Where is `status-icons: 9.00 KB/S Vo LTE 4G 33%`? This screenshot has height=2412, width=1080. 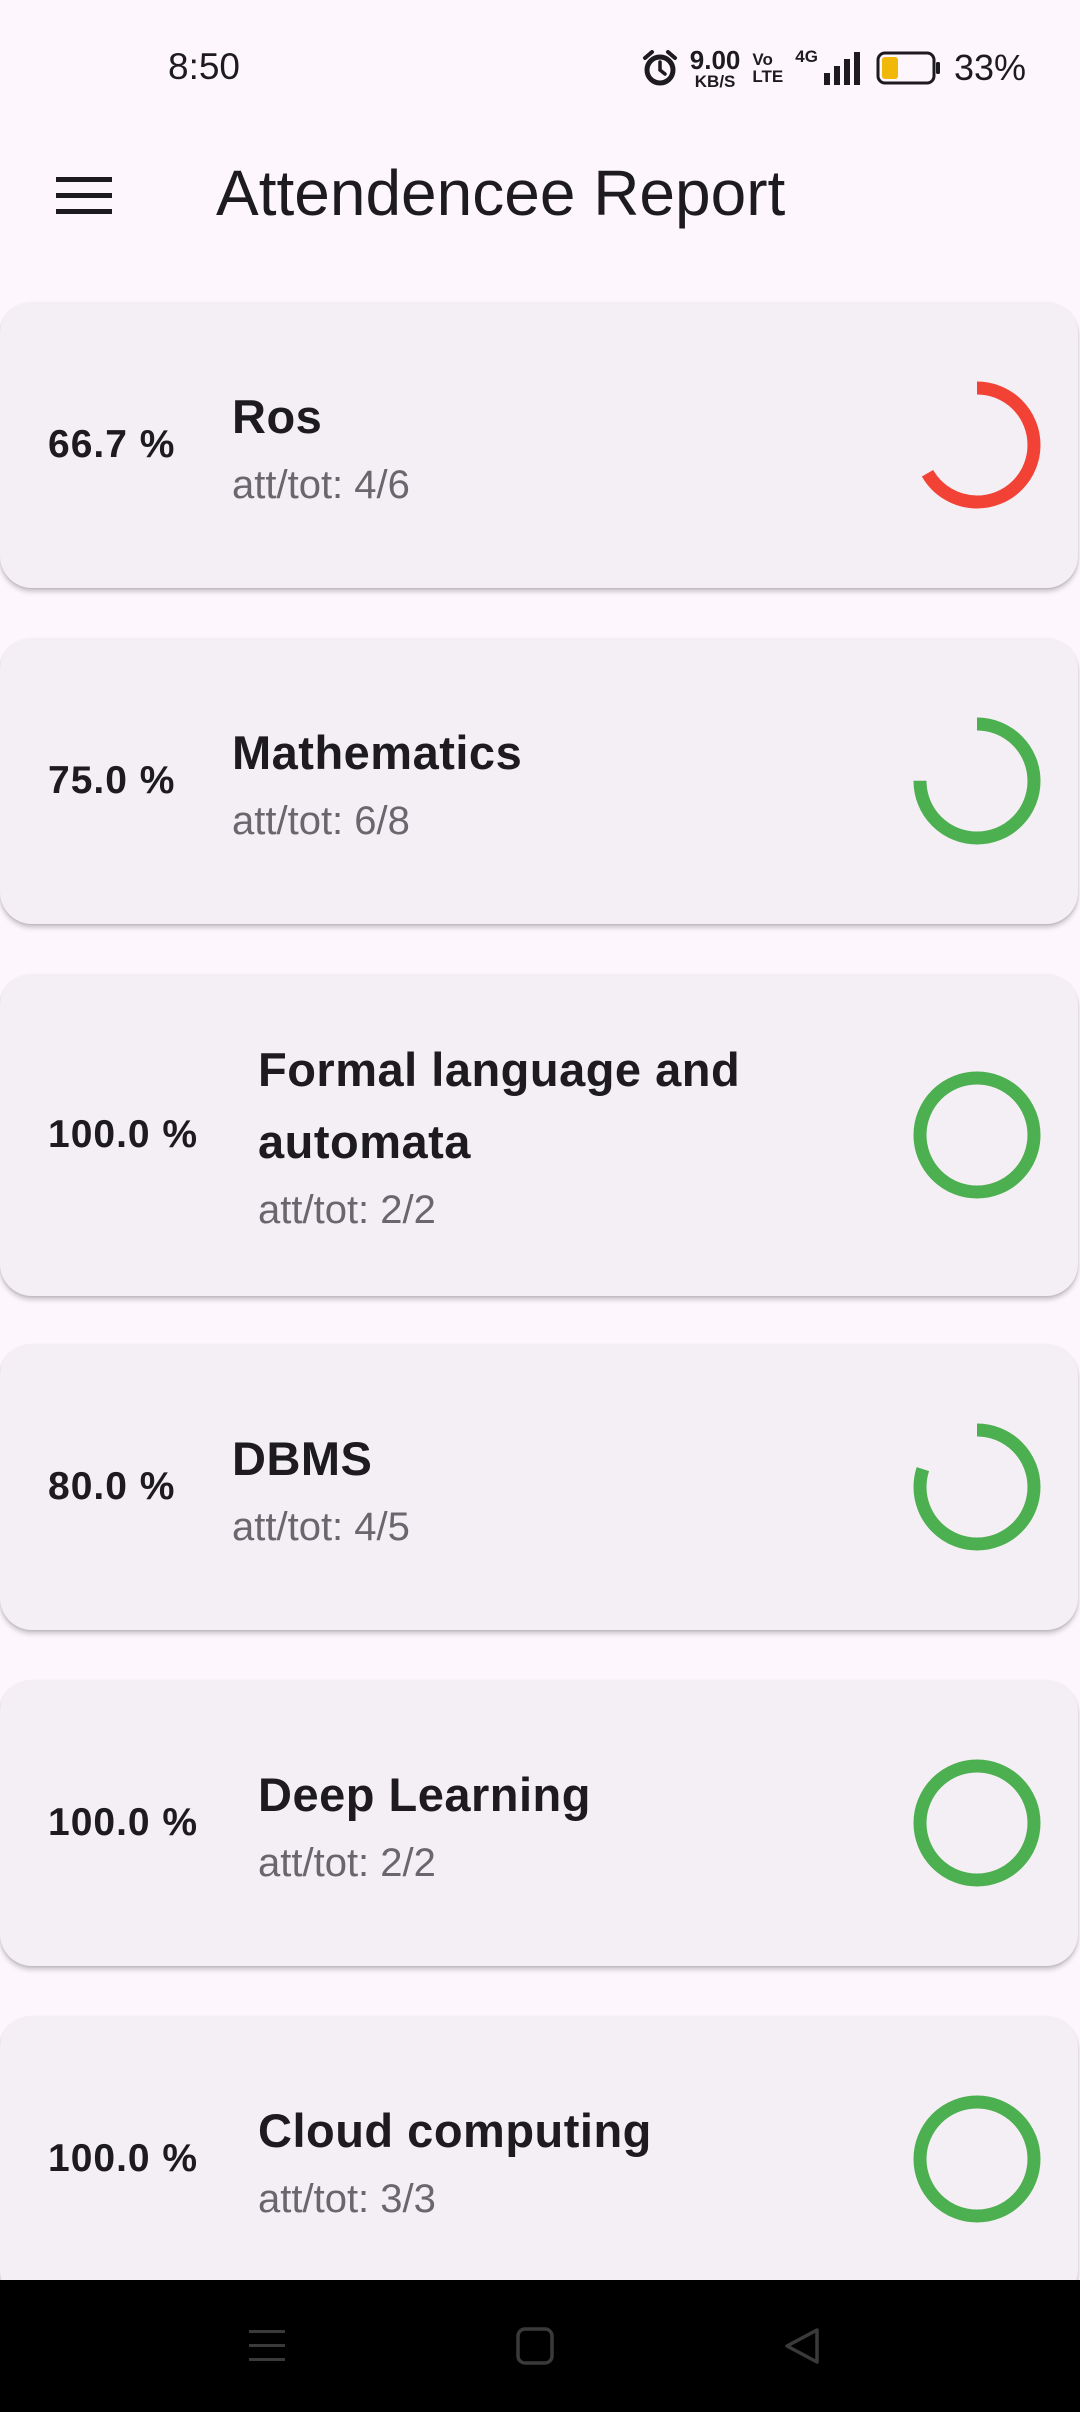
status-icons: 9.00 KB/S Vo LTE 4G 33% is located at coordinates (834, 68).